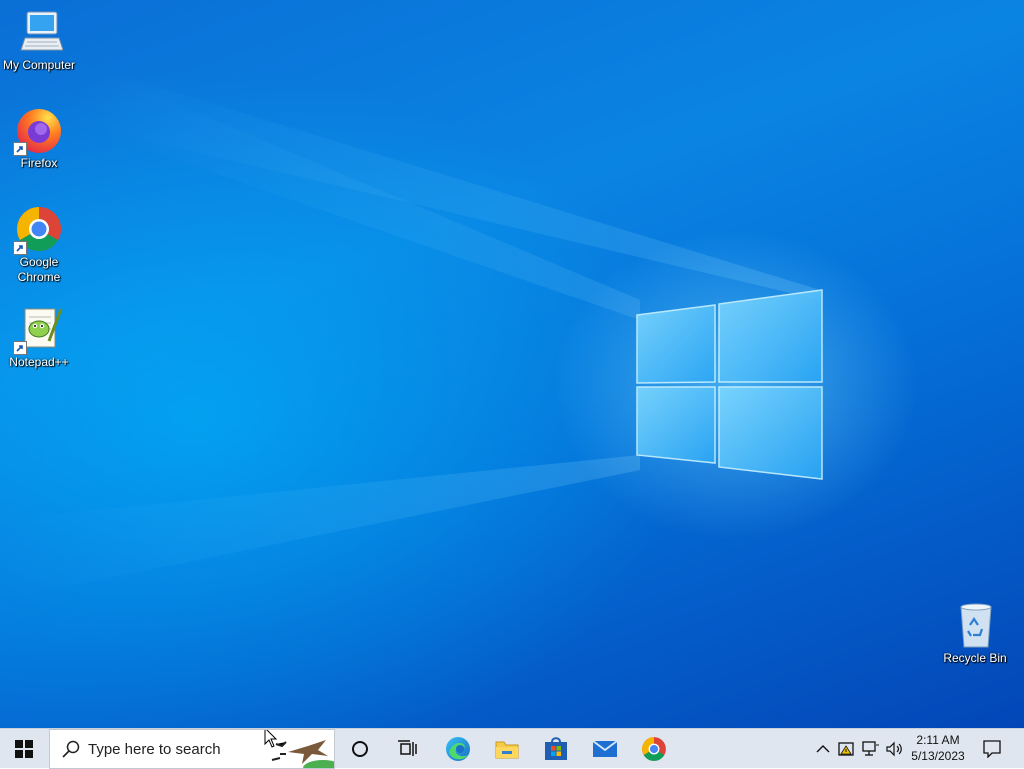  I want to click on taskbar: Type here to search 2:11 AM 5/13/2023, so click(512, 748).